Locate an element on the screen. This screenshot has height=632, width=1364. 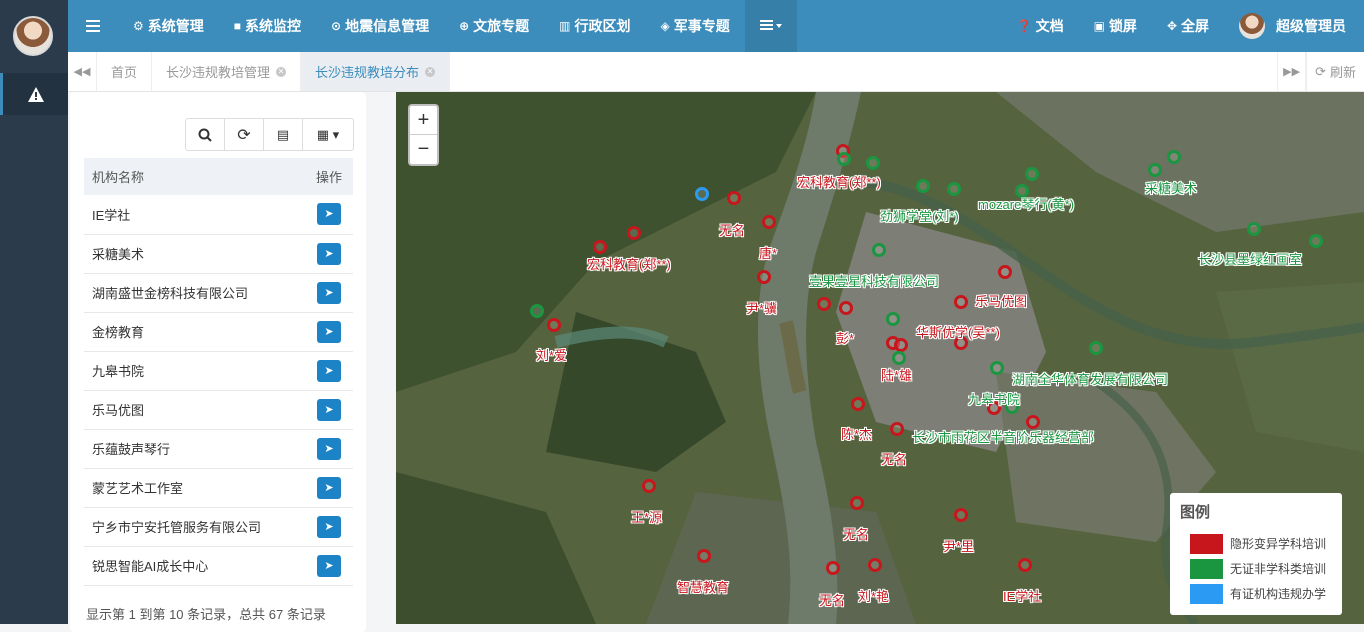
refresh-button: ⟳ 刷新 is located at coordinates (1335, 71).